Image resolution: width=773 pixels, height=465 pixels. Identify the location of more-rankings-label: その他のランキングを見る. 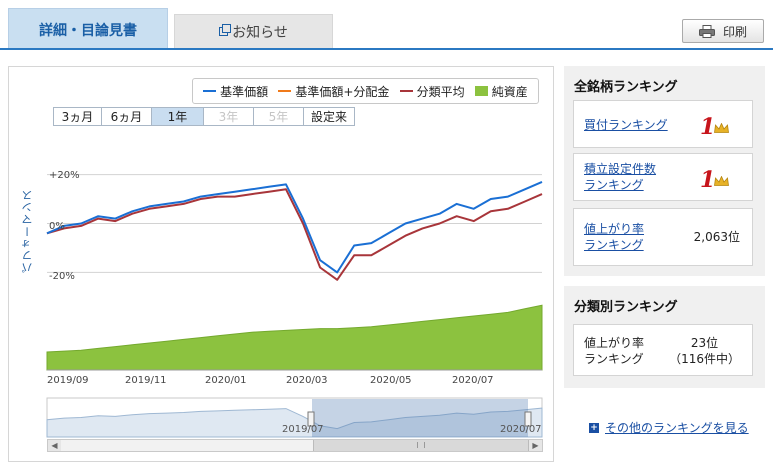
(677, 428).